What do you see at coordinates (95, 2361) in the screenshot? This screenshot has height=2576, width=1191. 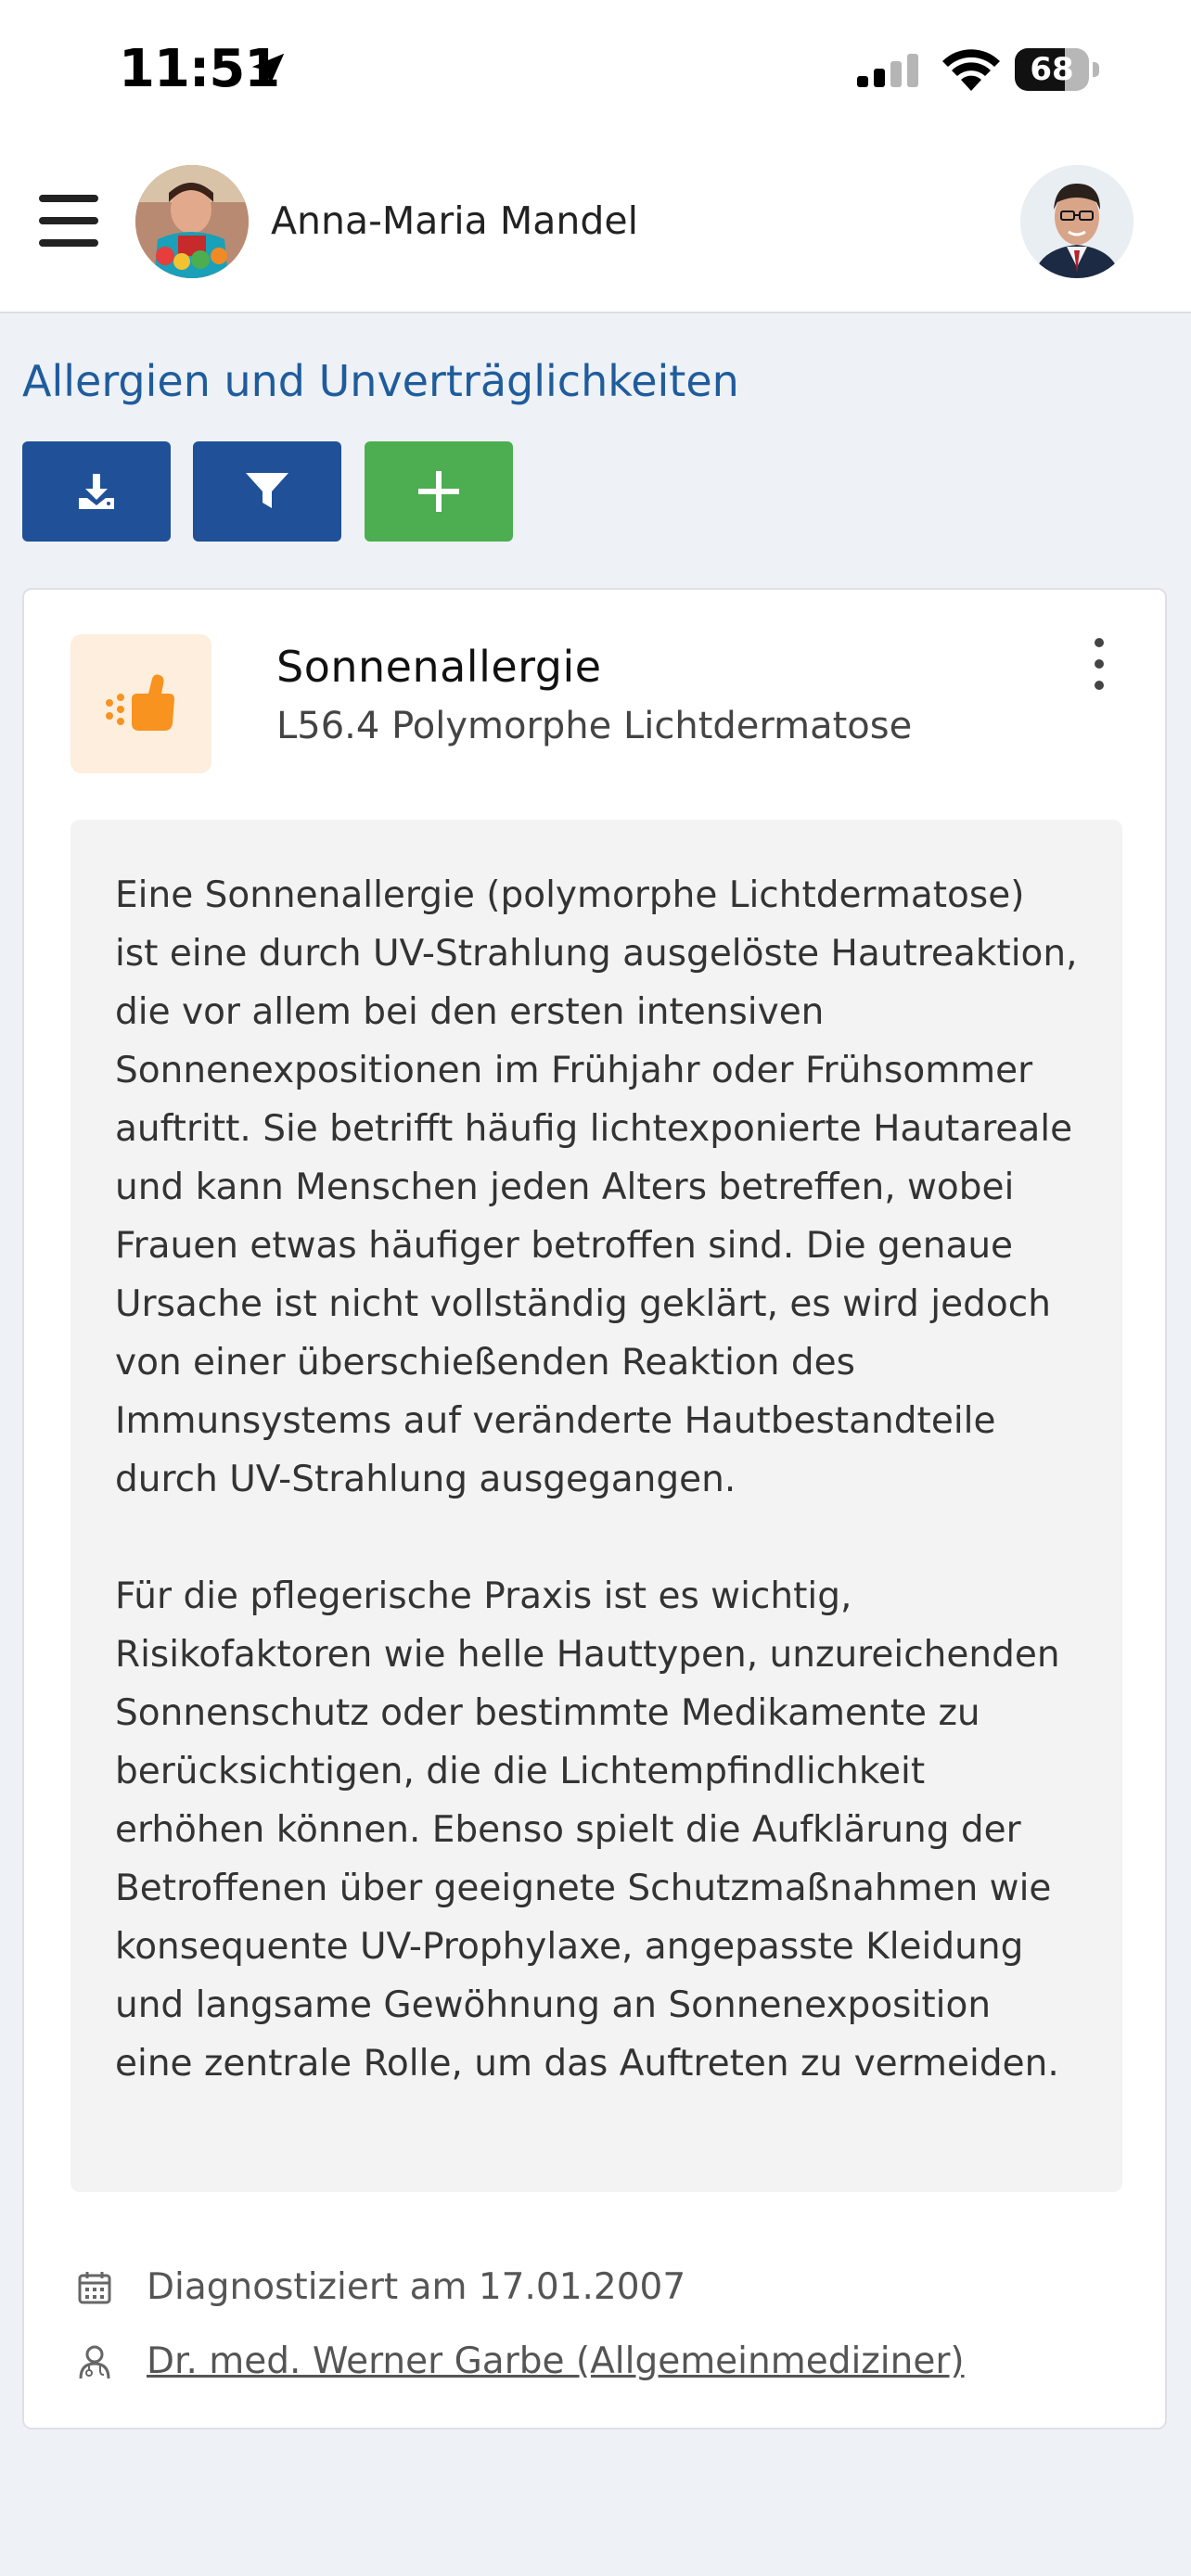 I see `doctor-icon` at bounding box center [95, 2361].